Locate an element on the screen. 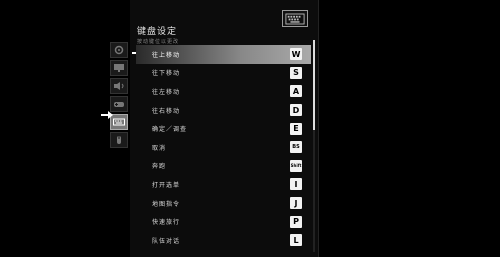  key-cap: S is located at coordinates (296, 72).